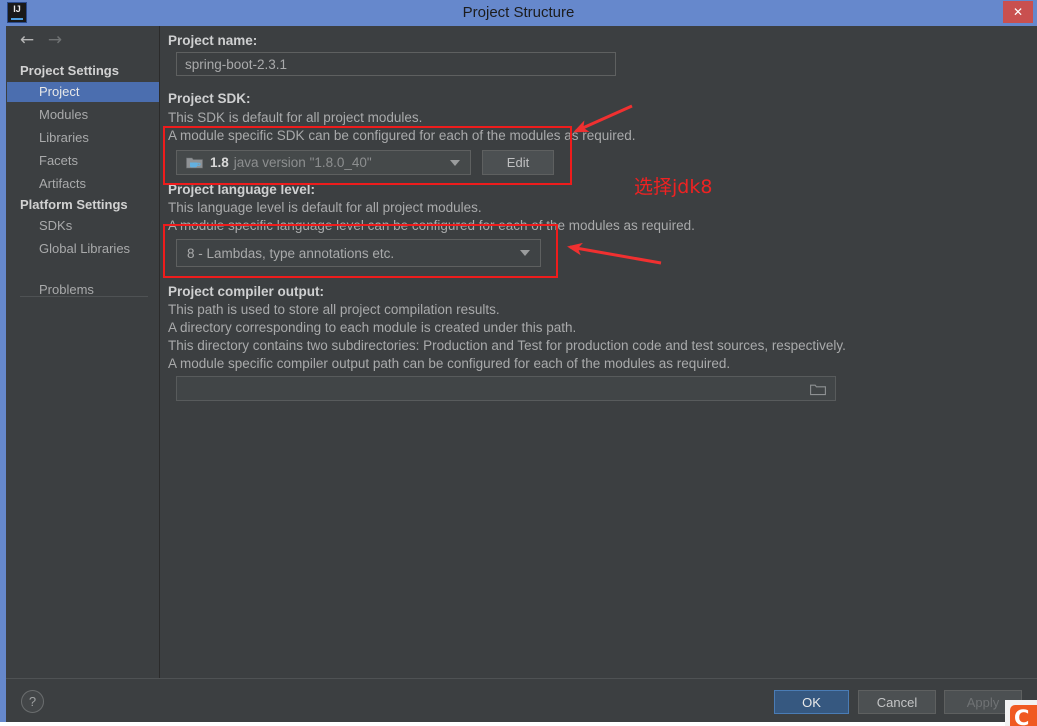 The width and height of the screenshot is (1037, 726). Describe the element at coordinates (518, 724) in the screenshot. I see `bottom-edge-strip` at that location.